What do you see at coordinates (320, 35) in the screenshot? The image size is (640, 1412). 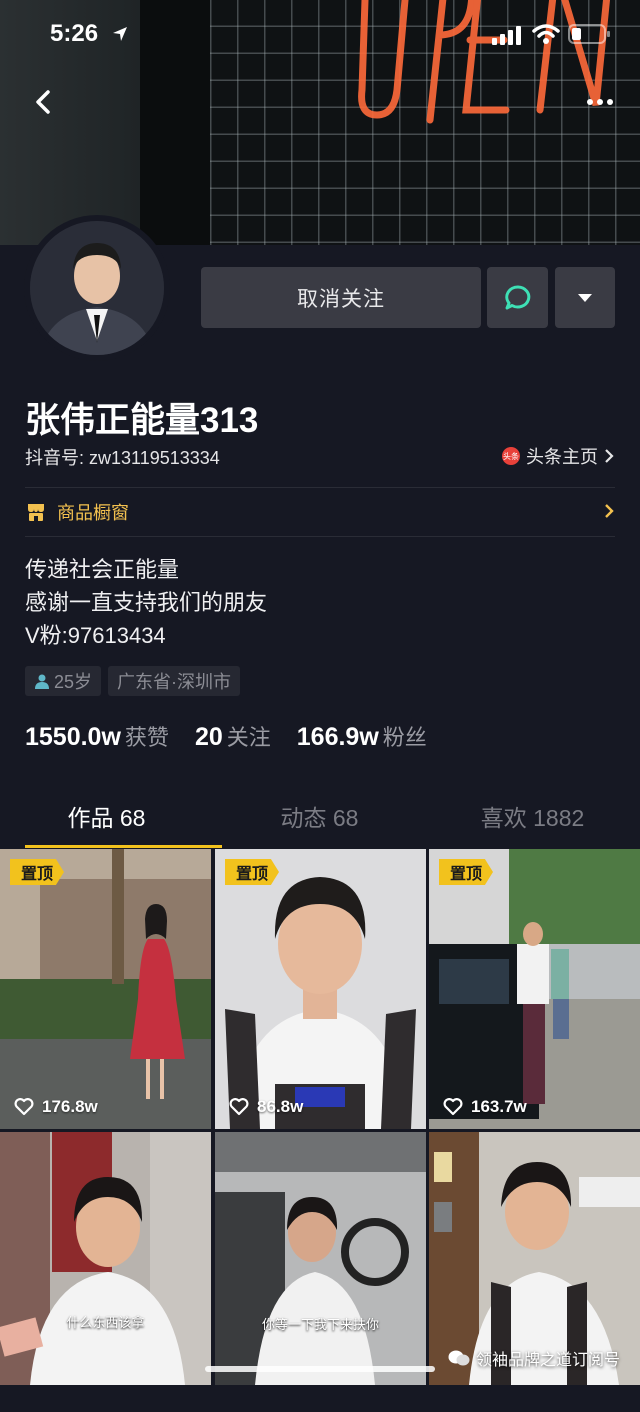 I see `status-bar: 5:26` at bounding box center [320, 35].